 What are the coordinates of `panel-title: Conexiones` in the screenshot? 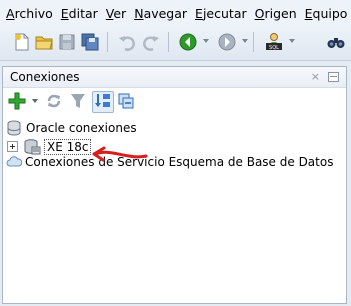 It's located at (45, 77).